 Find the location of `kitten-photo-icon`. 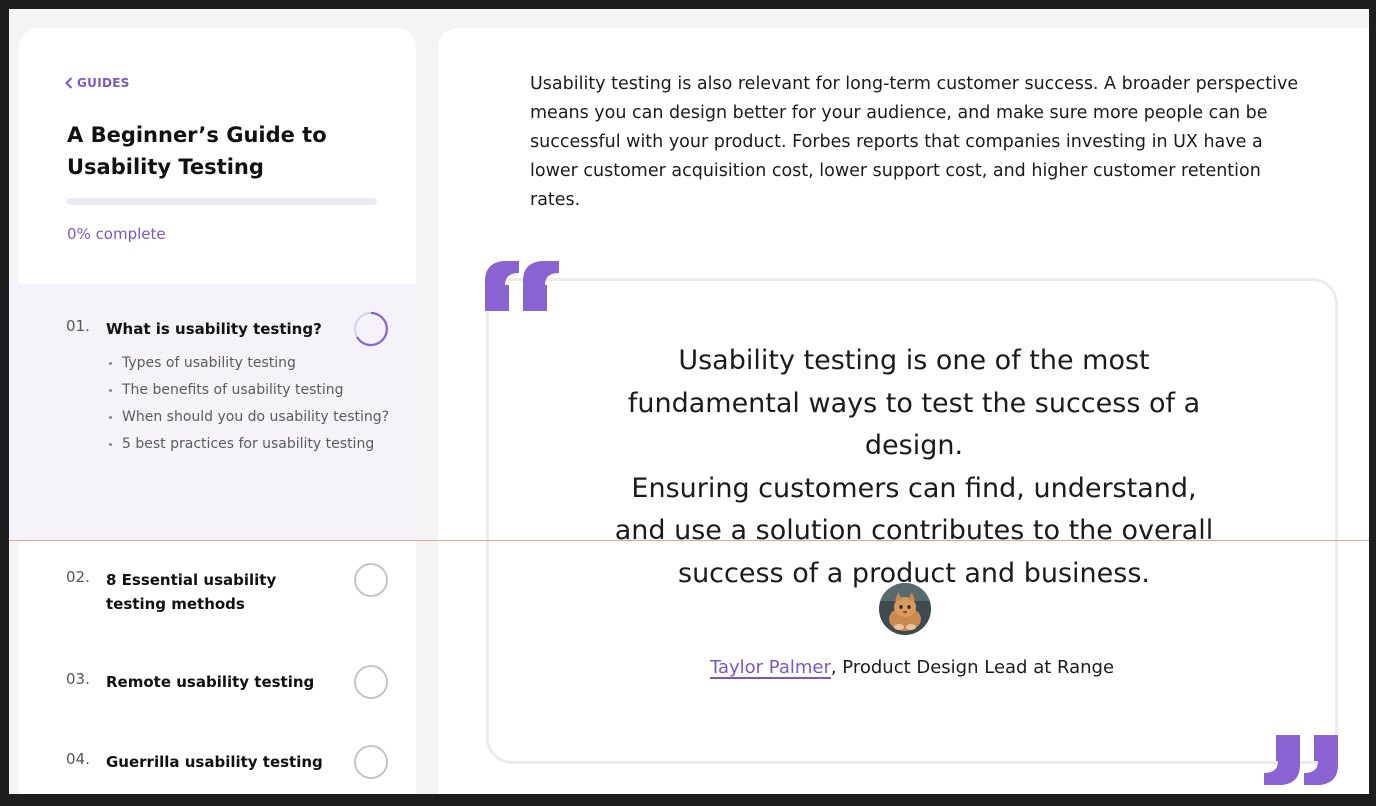

kitten-photo-icon is located at coordinates (905, 609).